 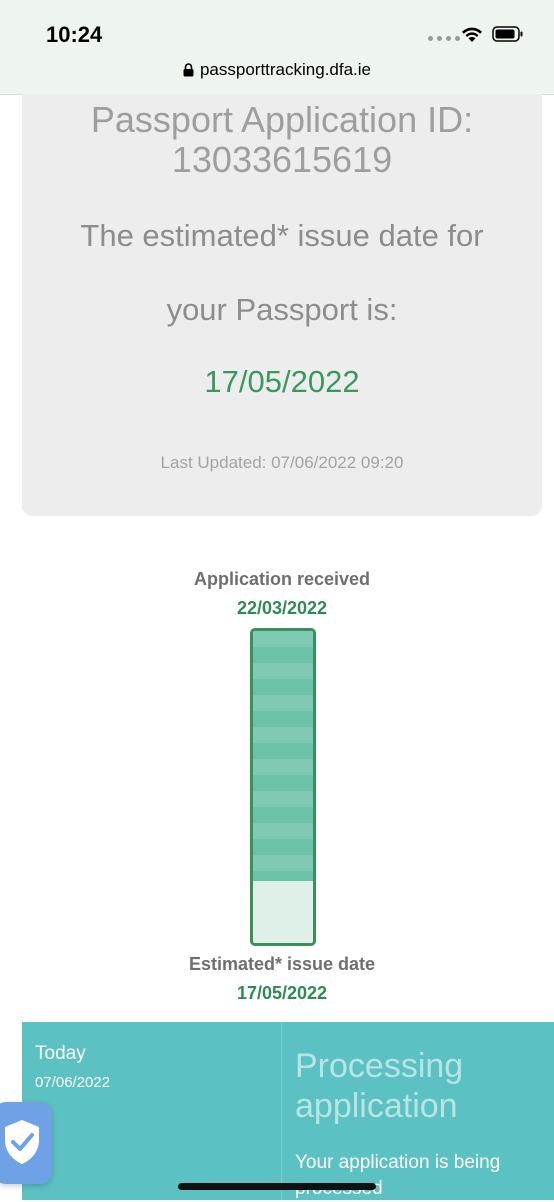 I want to click on application-received-date: 22/03/2022, so click(x=282, y=608).